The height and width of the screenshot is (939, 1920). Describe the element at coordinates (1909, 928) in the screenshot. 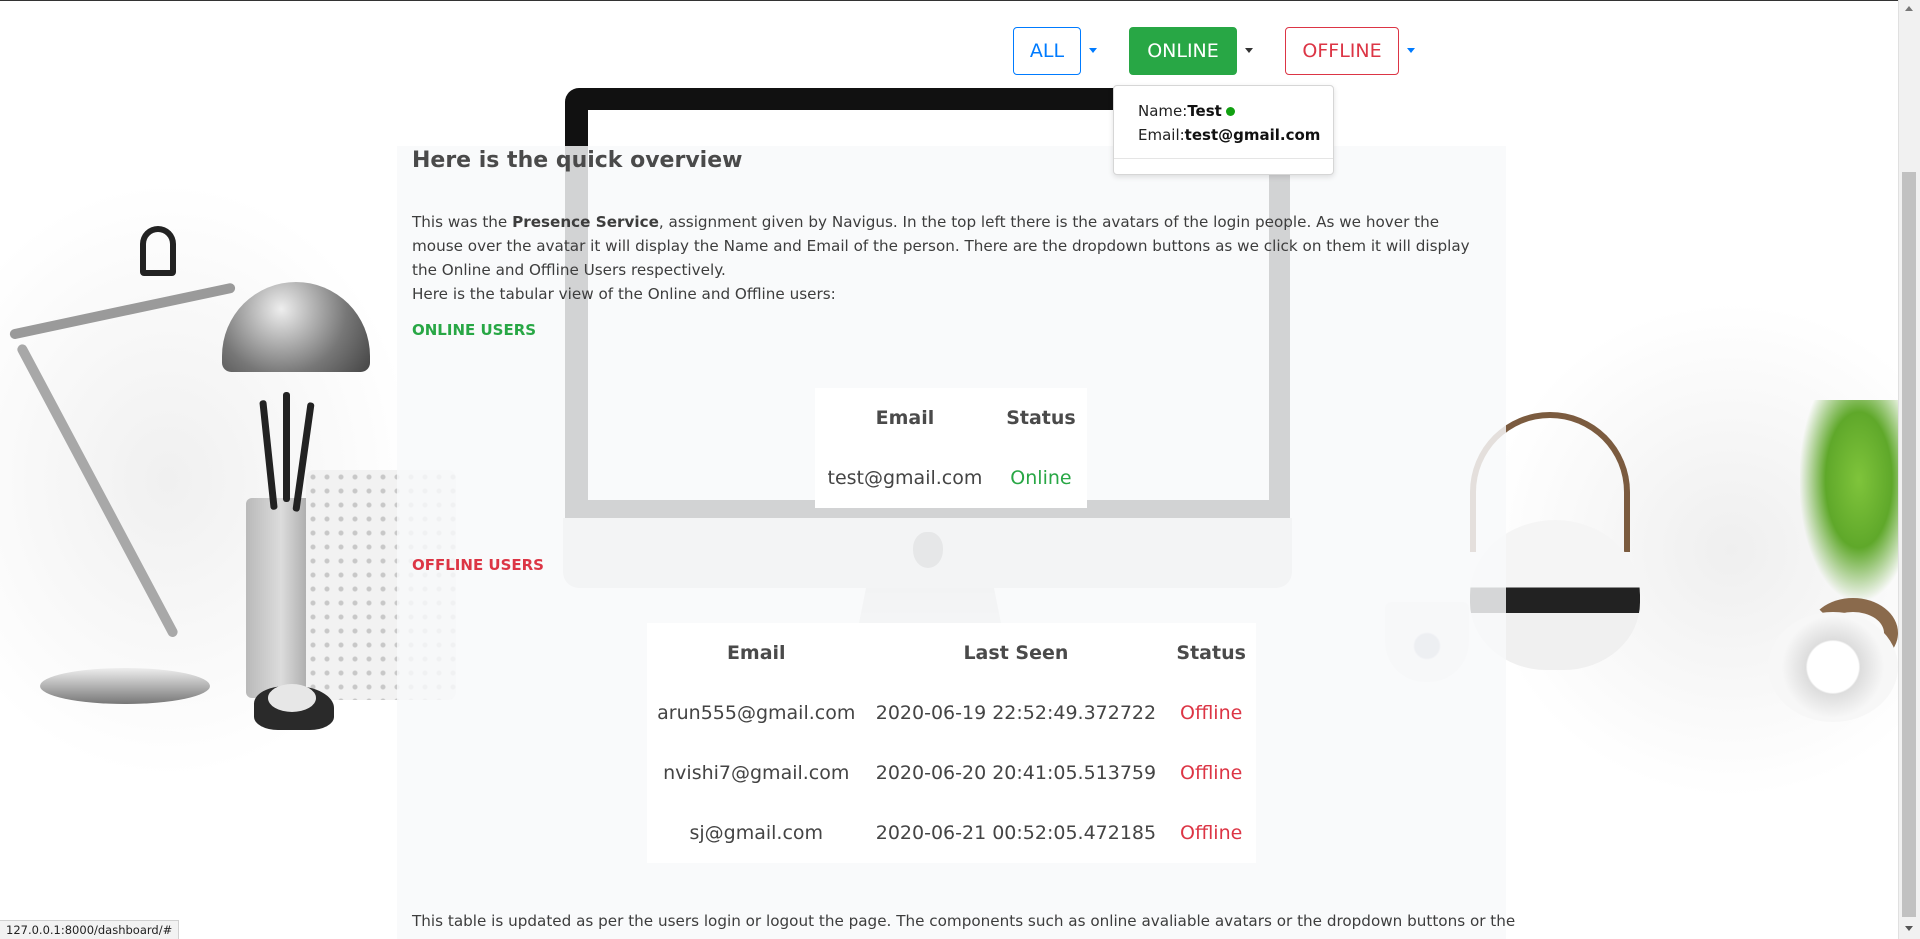

I see `scroll-down-arrow-icon` at that location.